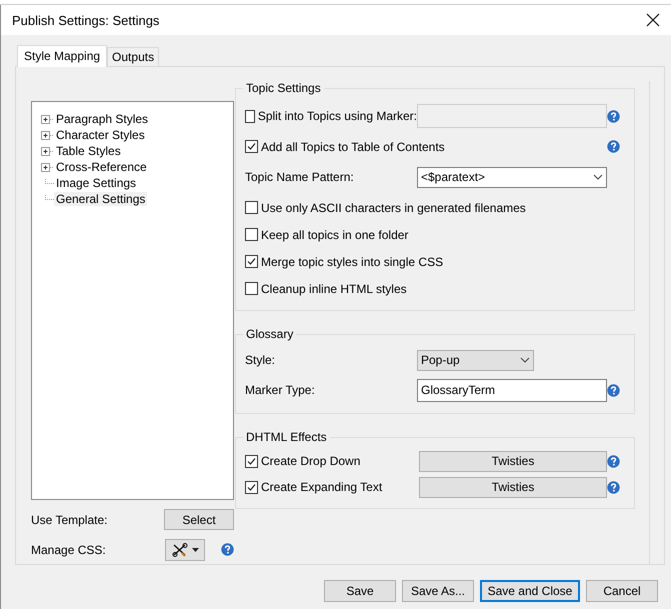  I want to click on marker-type-field: GlossaryTerm, so click(512, 390).